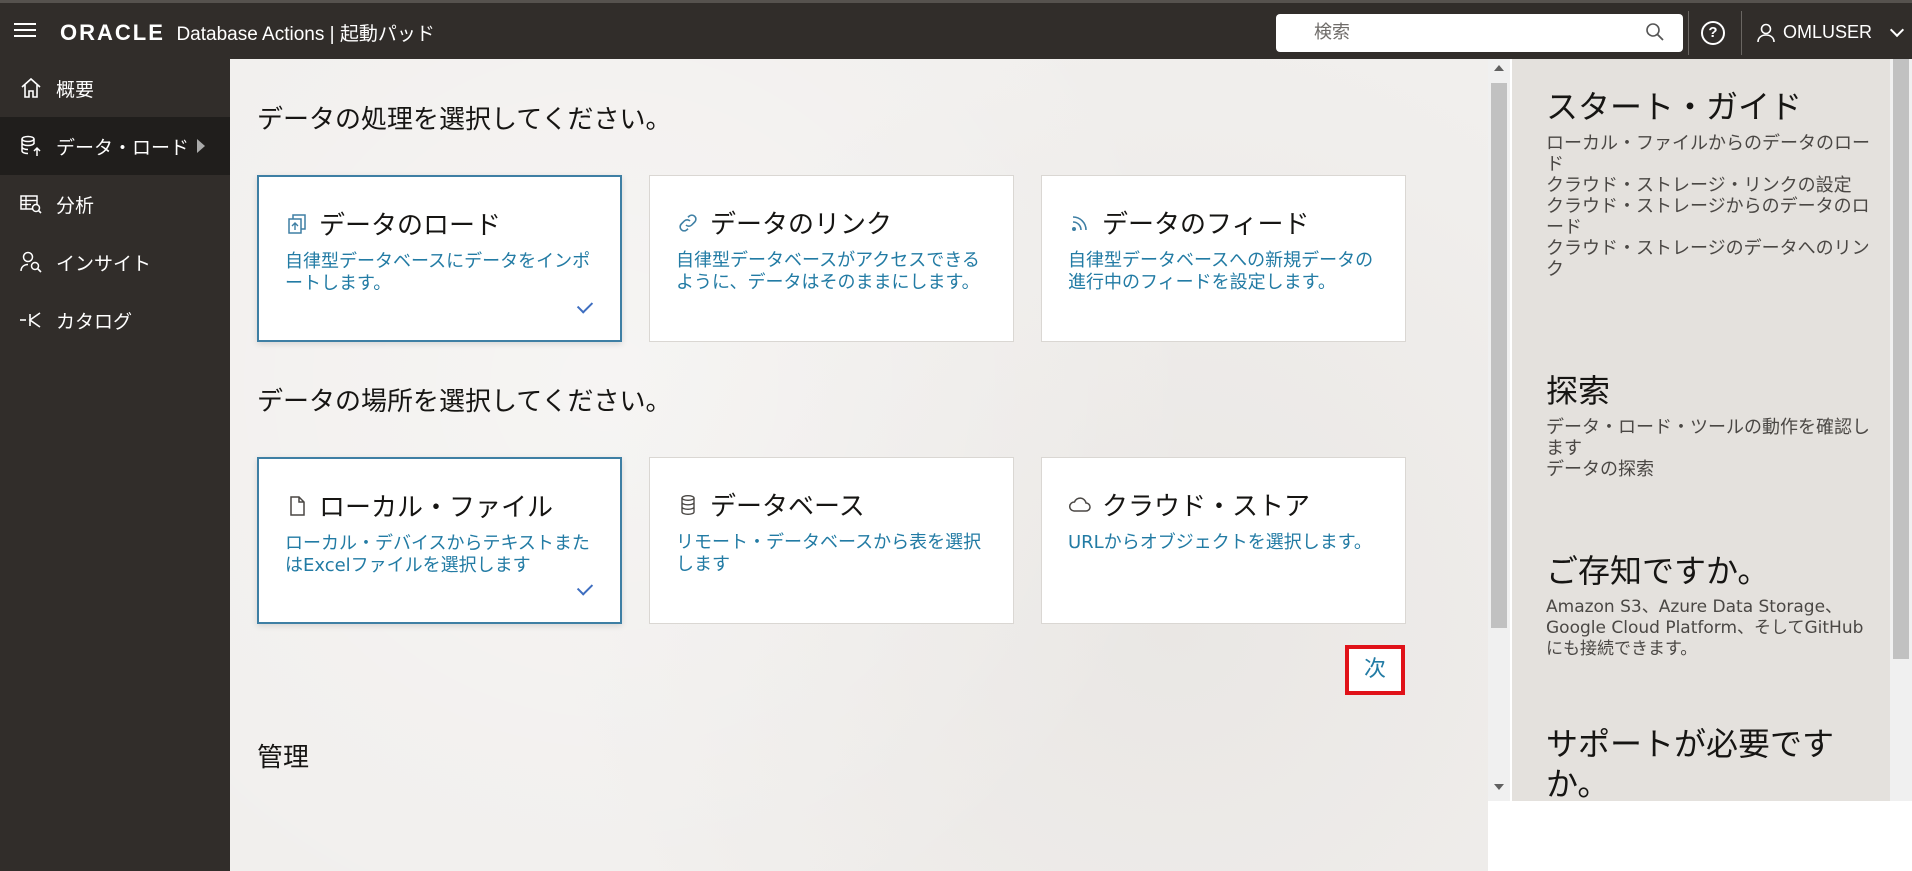 This screenshot has height=871, width=1912. I want to click on user-name: OMLUSER, so click(1828, 32).